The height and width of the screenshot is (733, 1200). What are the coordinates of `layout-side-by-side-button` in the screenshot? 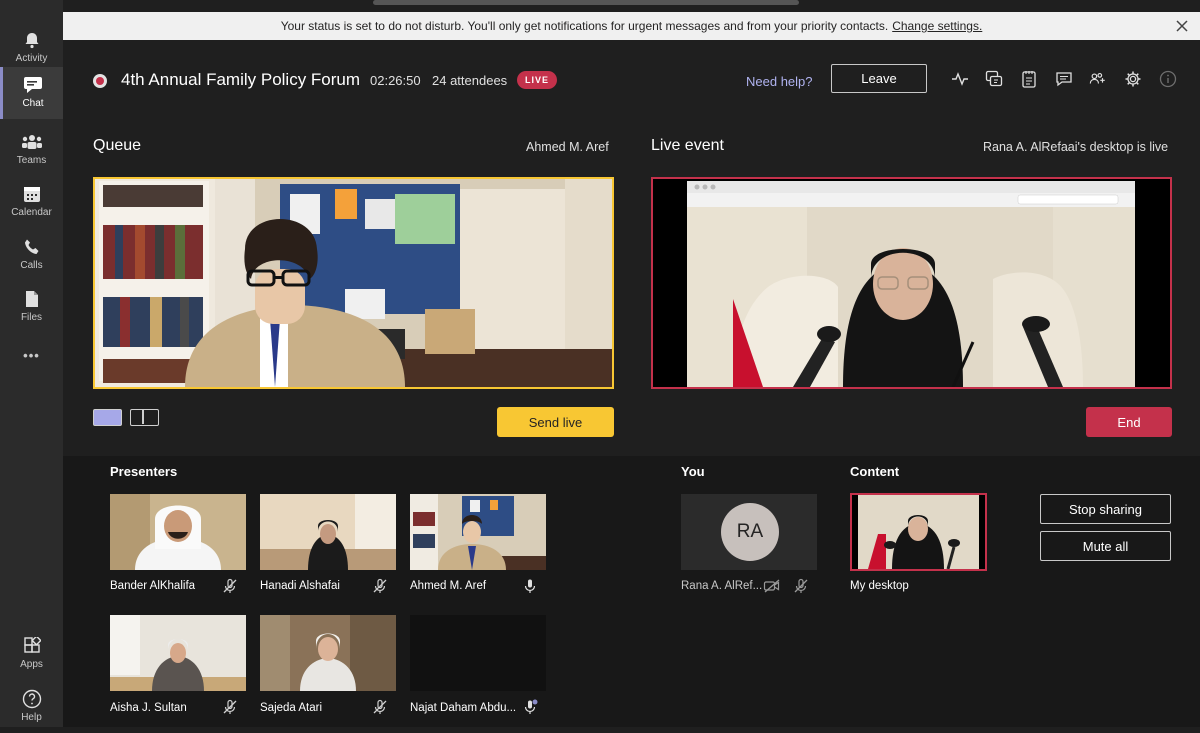 It's located at (144, 417).